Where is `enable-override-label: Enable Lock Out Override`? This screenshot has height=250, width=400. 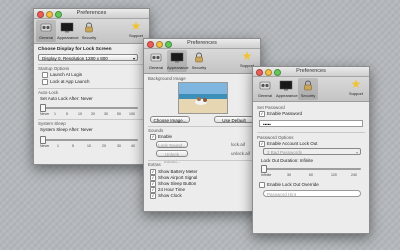
enable-override-label: Enable Lock Out Override is located at coordinates (293, 185).